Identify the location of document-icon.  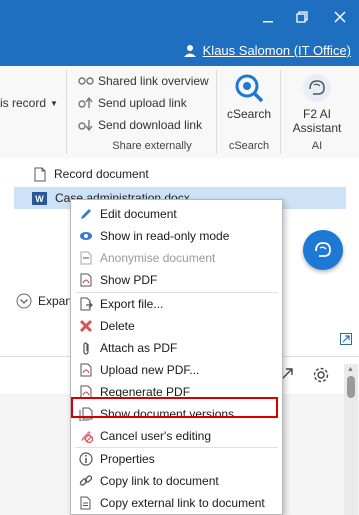
(40, 174).